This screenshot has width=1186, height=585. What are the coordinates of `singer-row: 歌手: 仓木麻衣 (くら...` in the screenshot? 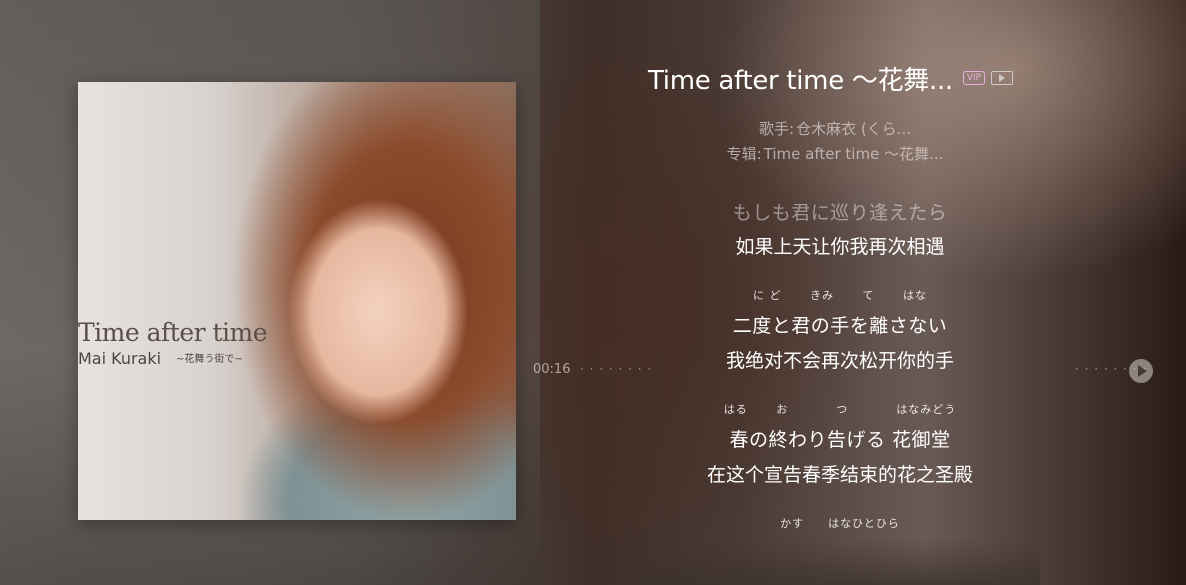 It's located at (835, 128).